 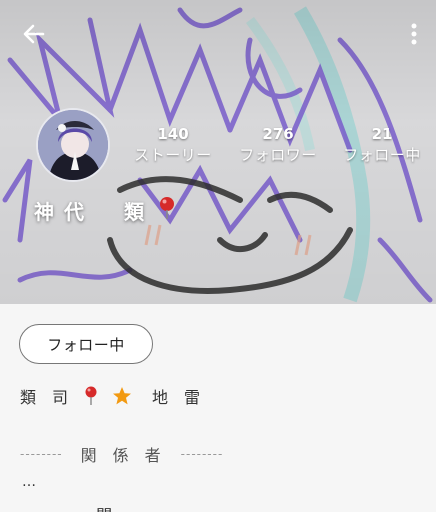 I want to click on stat-following-count: 21, so click(x=382, y=134).